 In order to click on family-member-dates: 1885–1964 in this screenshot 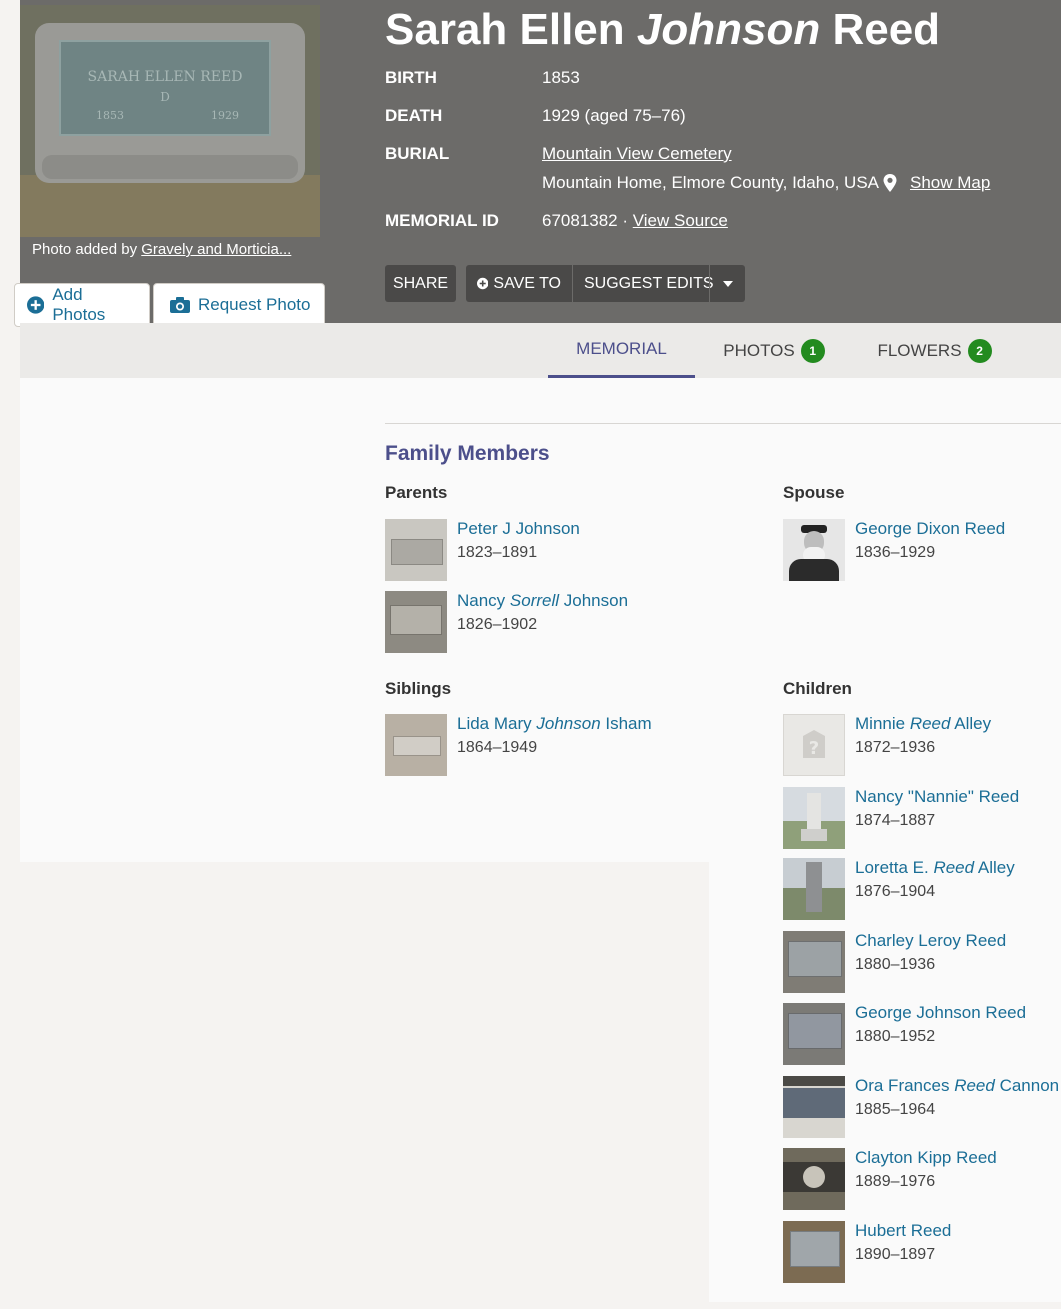, I will do `click(895, 1109)`.